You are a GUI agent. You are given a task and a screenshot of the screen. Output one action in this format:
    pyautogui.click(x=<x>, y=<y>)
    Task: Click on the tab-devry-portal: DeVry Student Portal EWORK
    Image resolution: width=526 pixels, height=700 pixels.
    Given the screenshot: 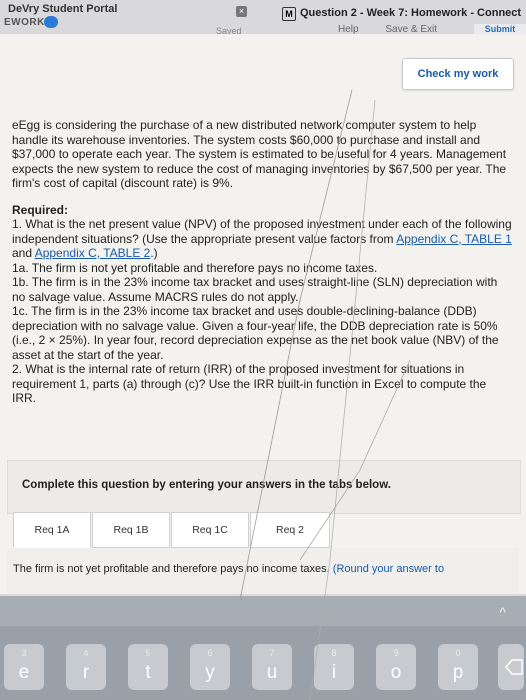 What is the action you would take?
    pyautogui.click(x=114, y=17)
    